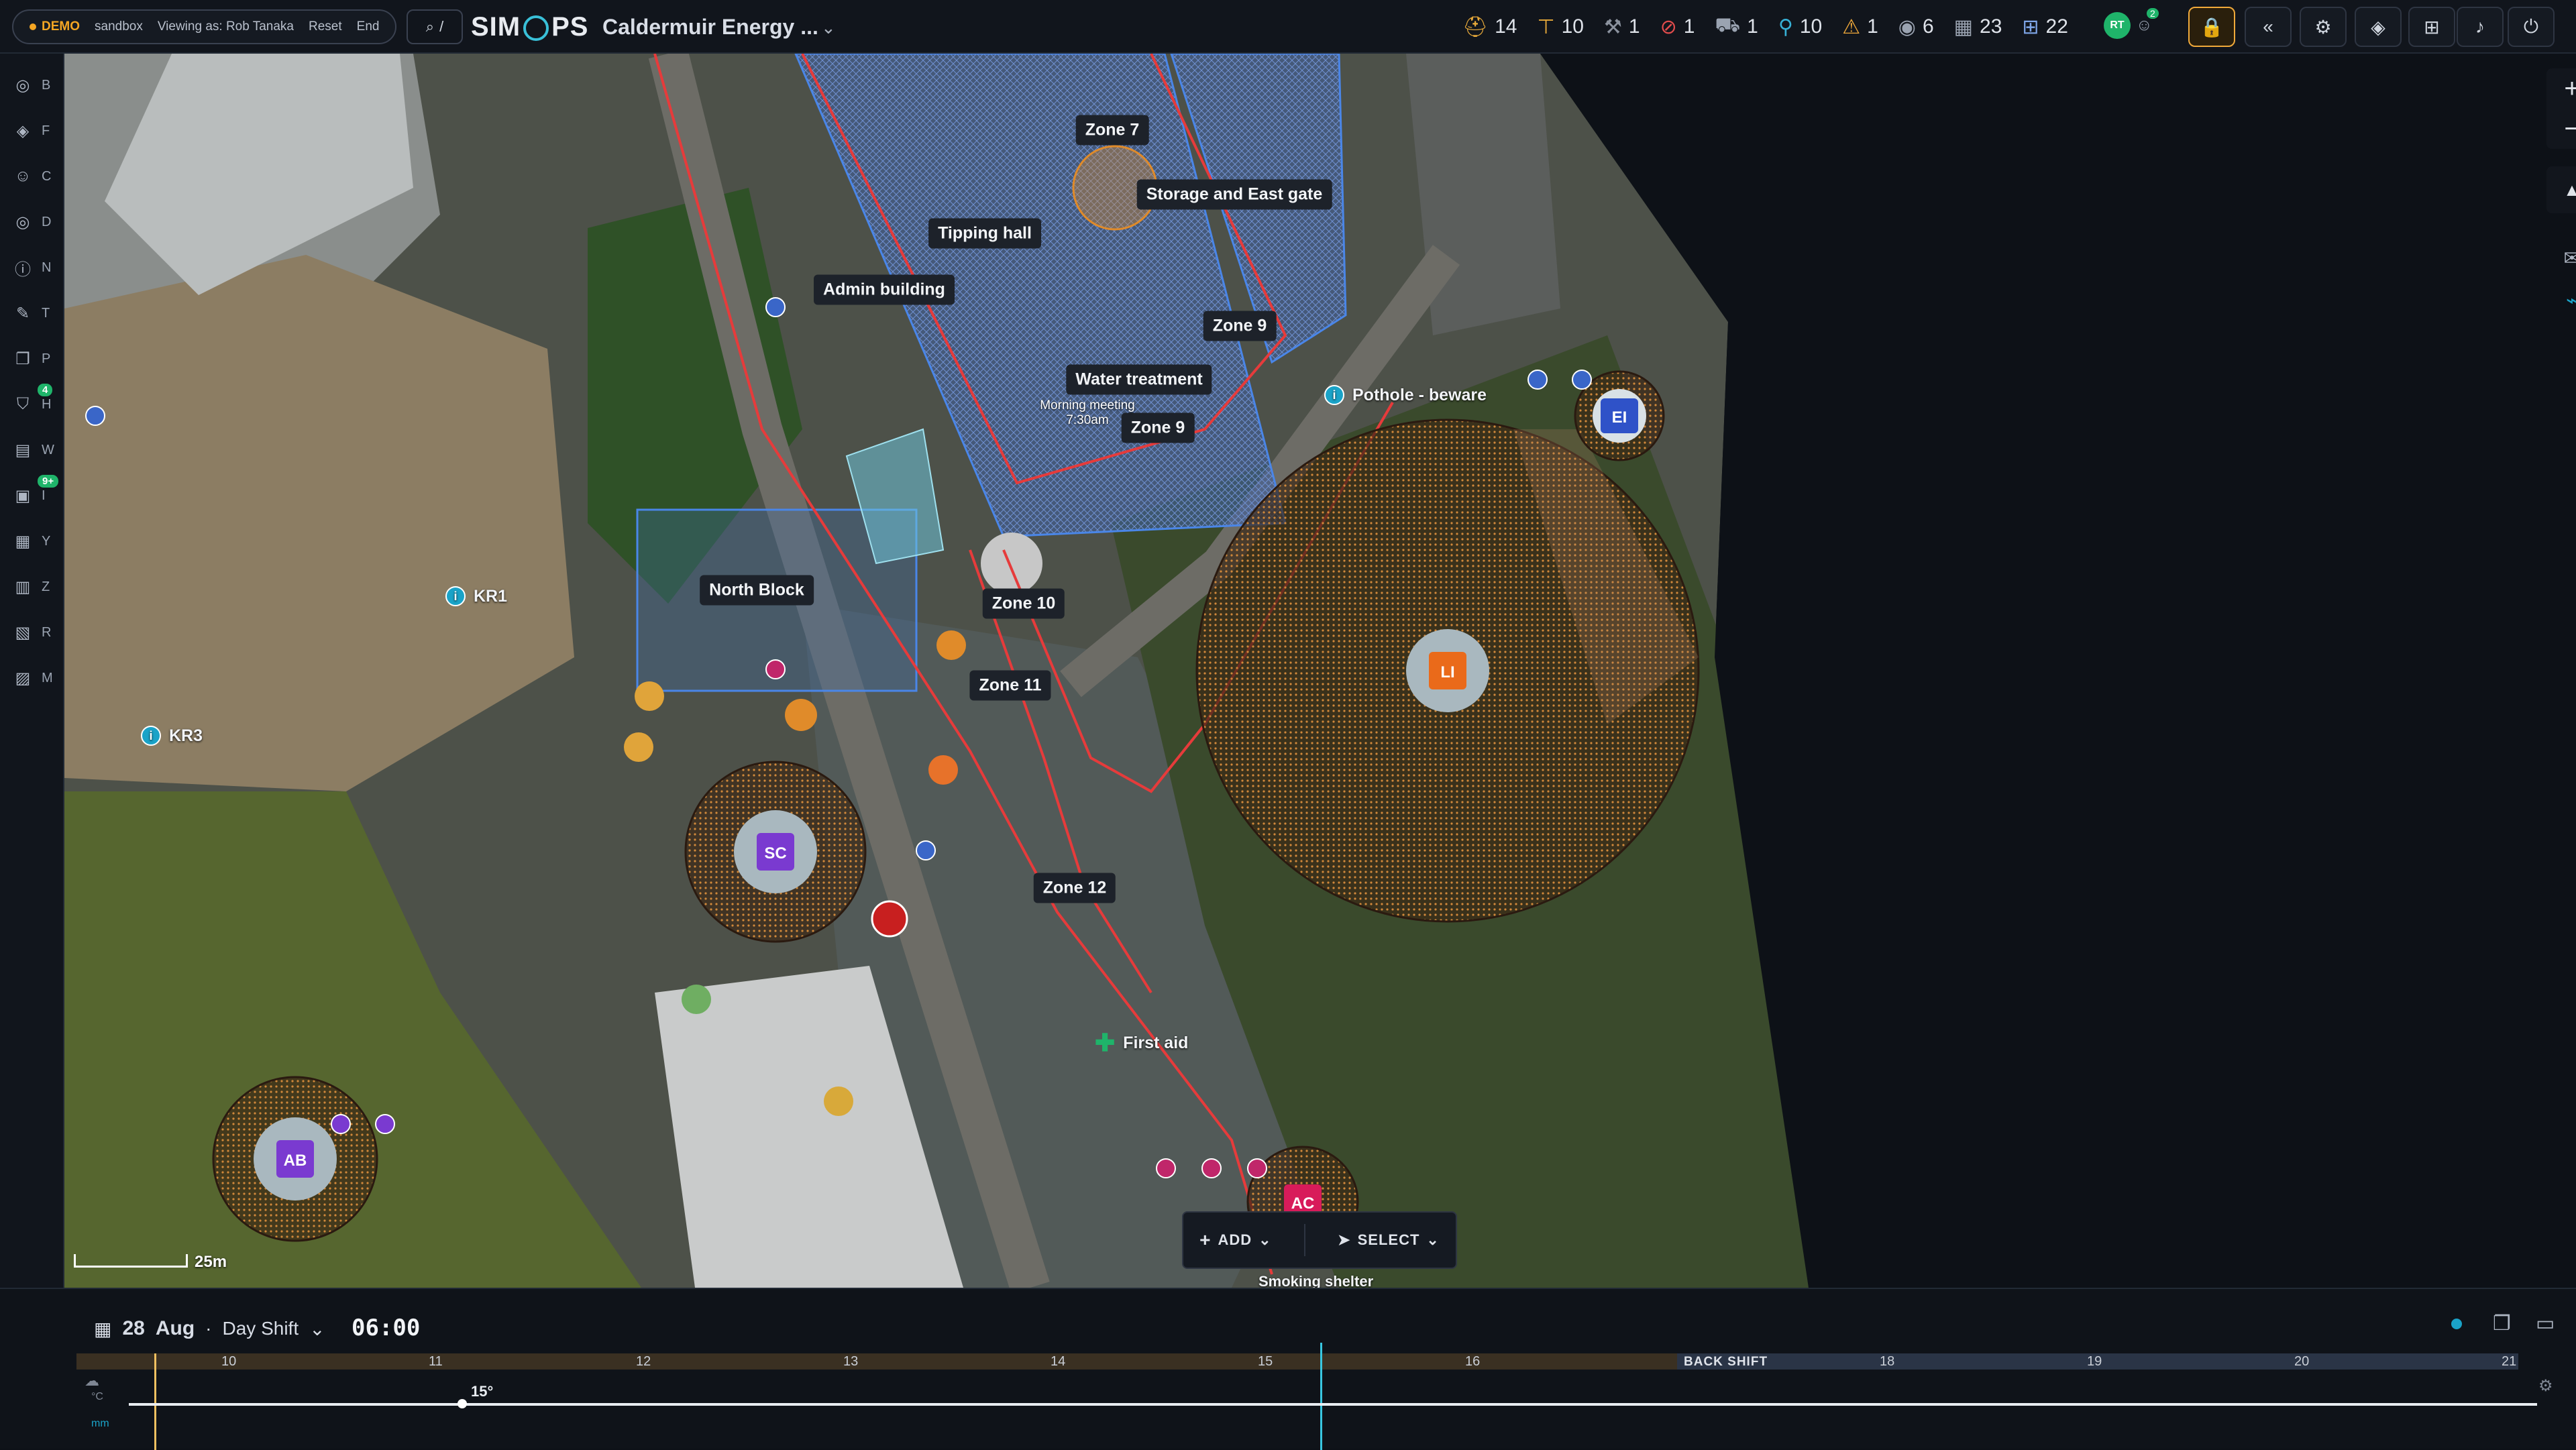  What do you see at coordinates (2545, 1386) in the screenshot?
I see `gear-icon: ⚙` at bounding box center [2545, 1386].